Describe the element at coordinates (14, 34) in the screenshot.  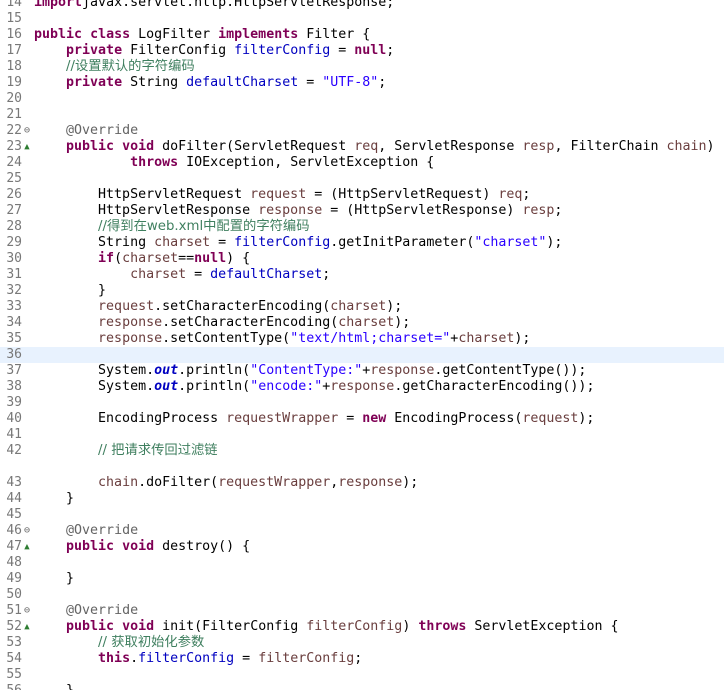
I see `line-number: 16` at that location.